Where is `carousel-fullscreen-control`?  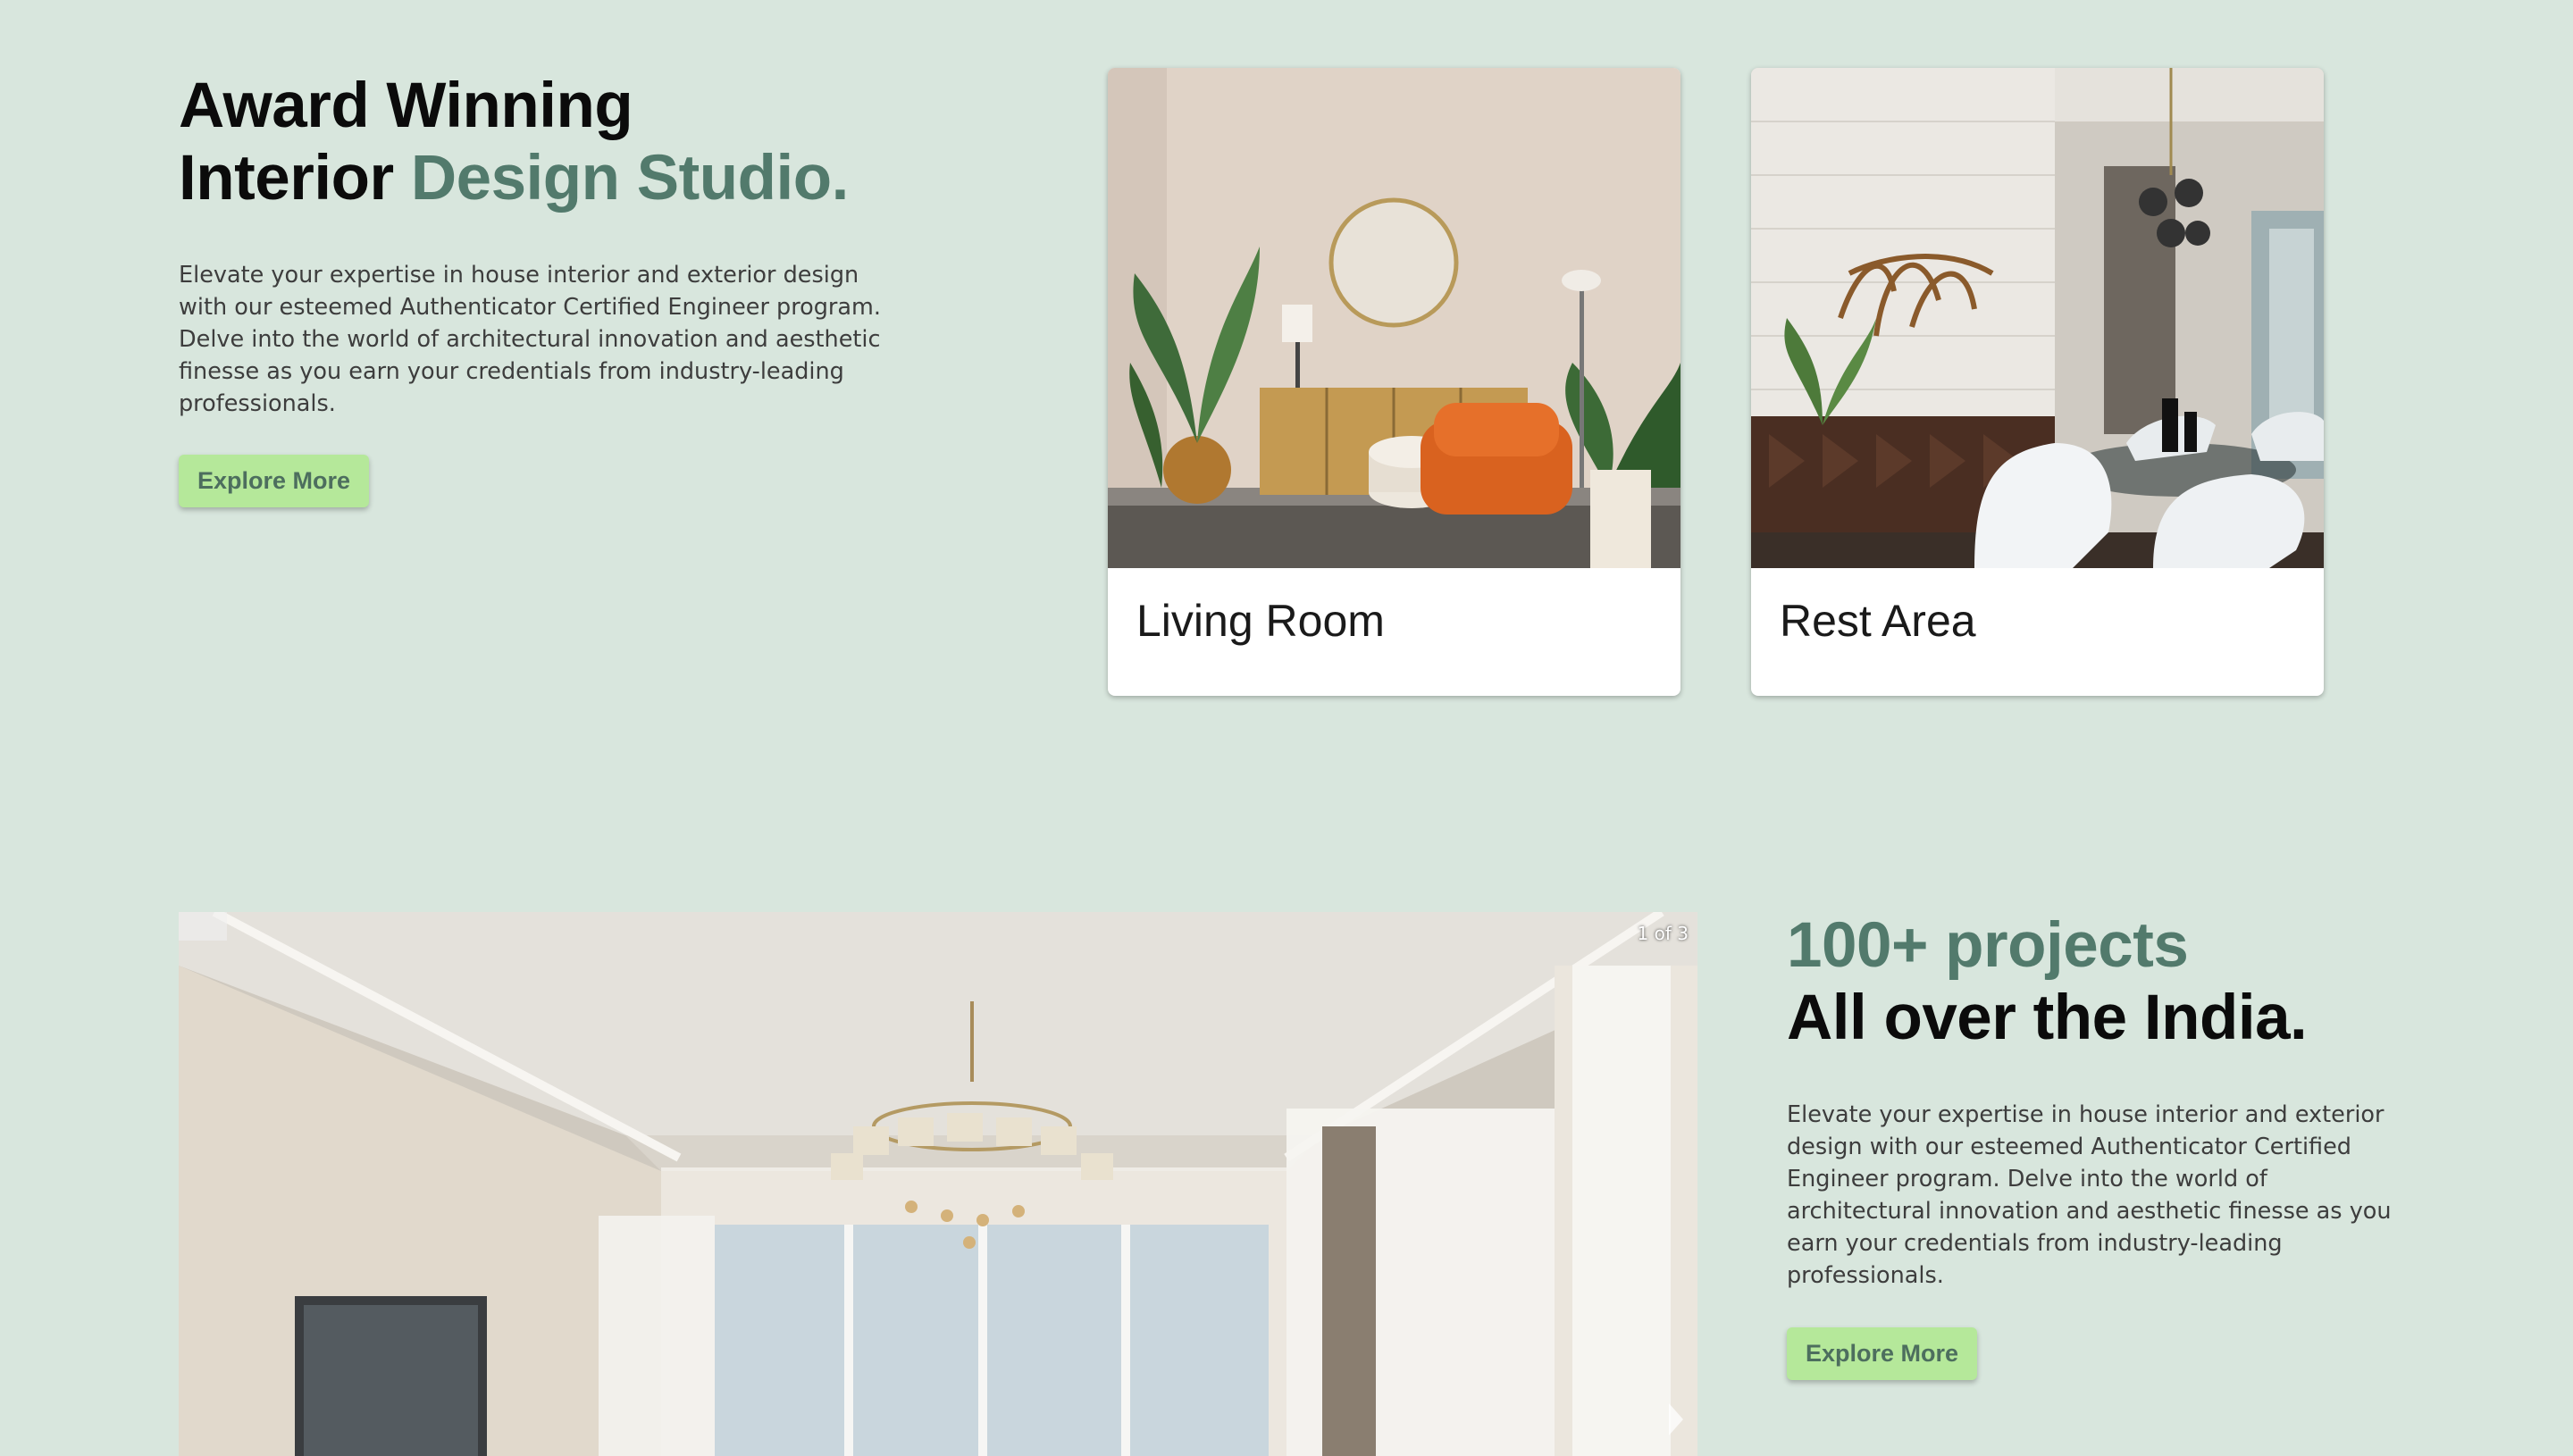 carousel-fullscreen-control is located at coordinates (203, 926).